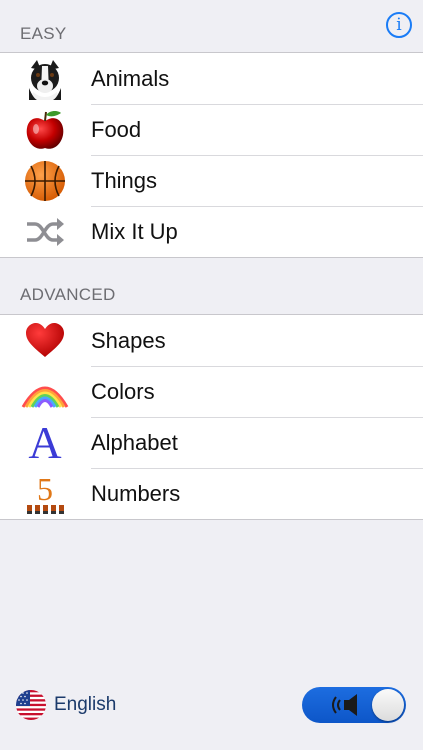 The image size is (423, 750). I want to click on letter-a-icon: A, so click(45, 442).